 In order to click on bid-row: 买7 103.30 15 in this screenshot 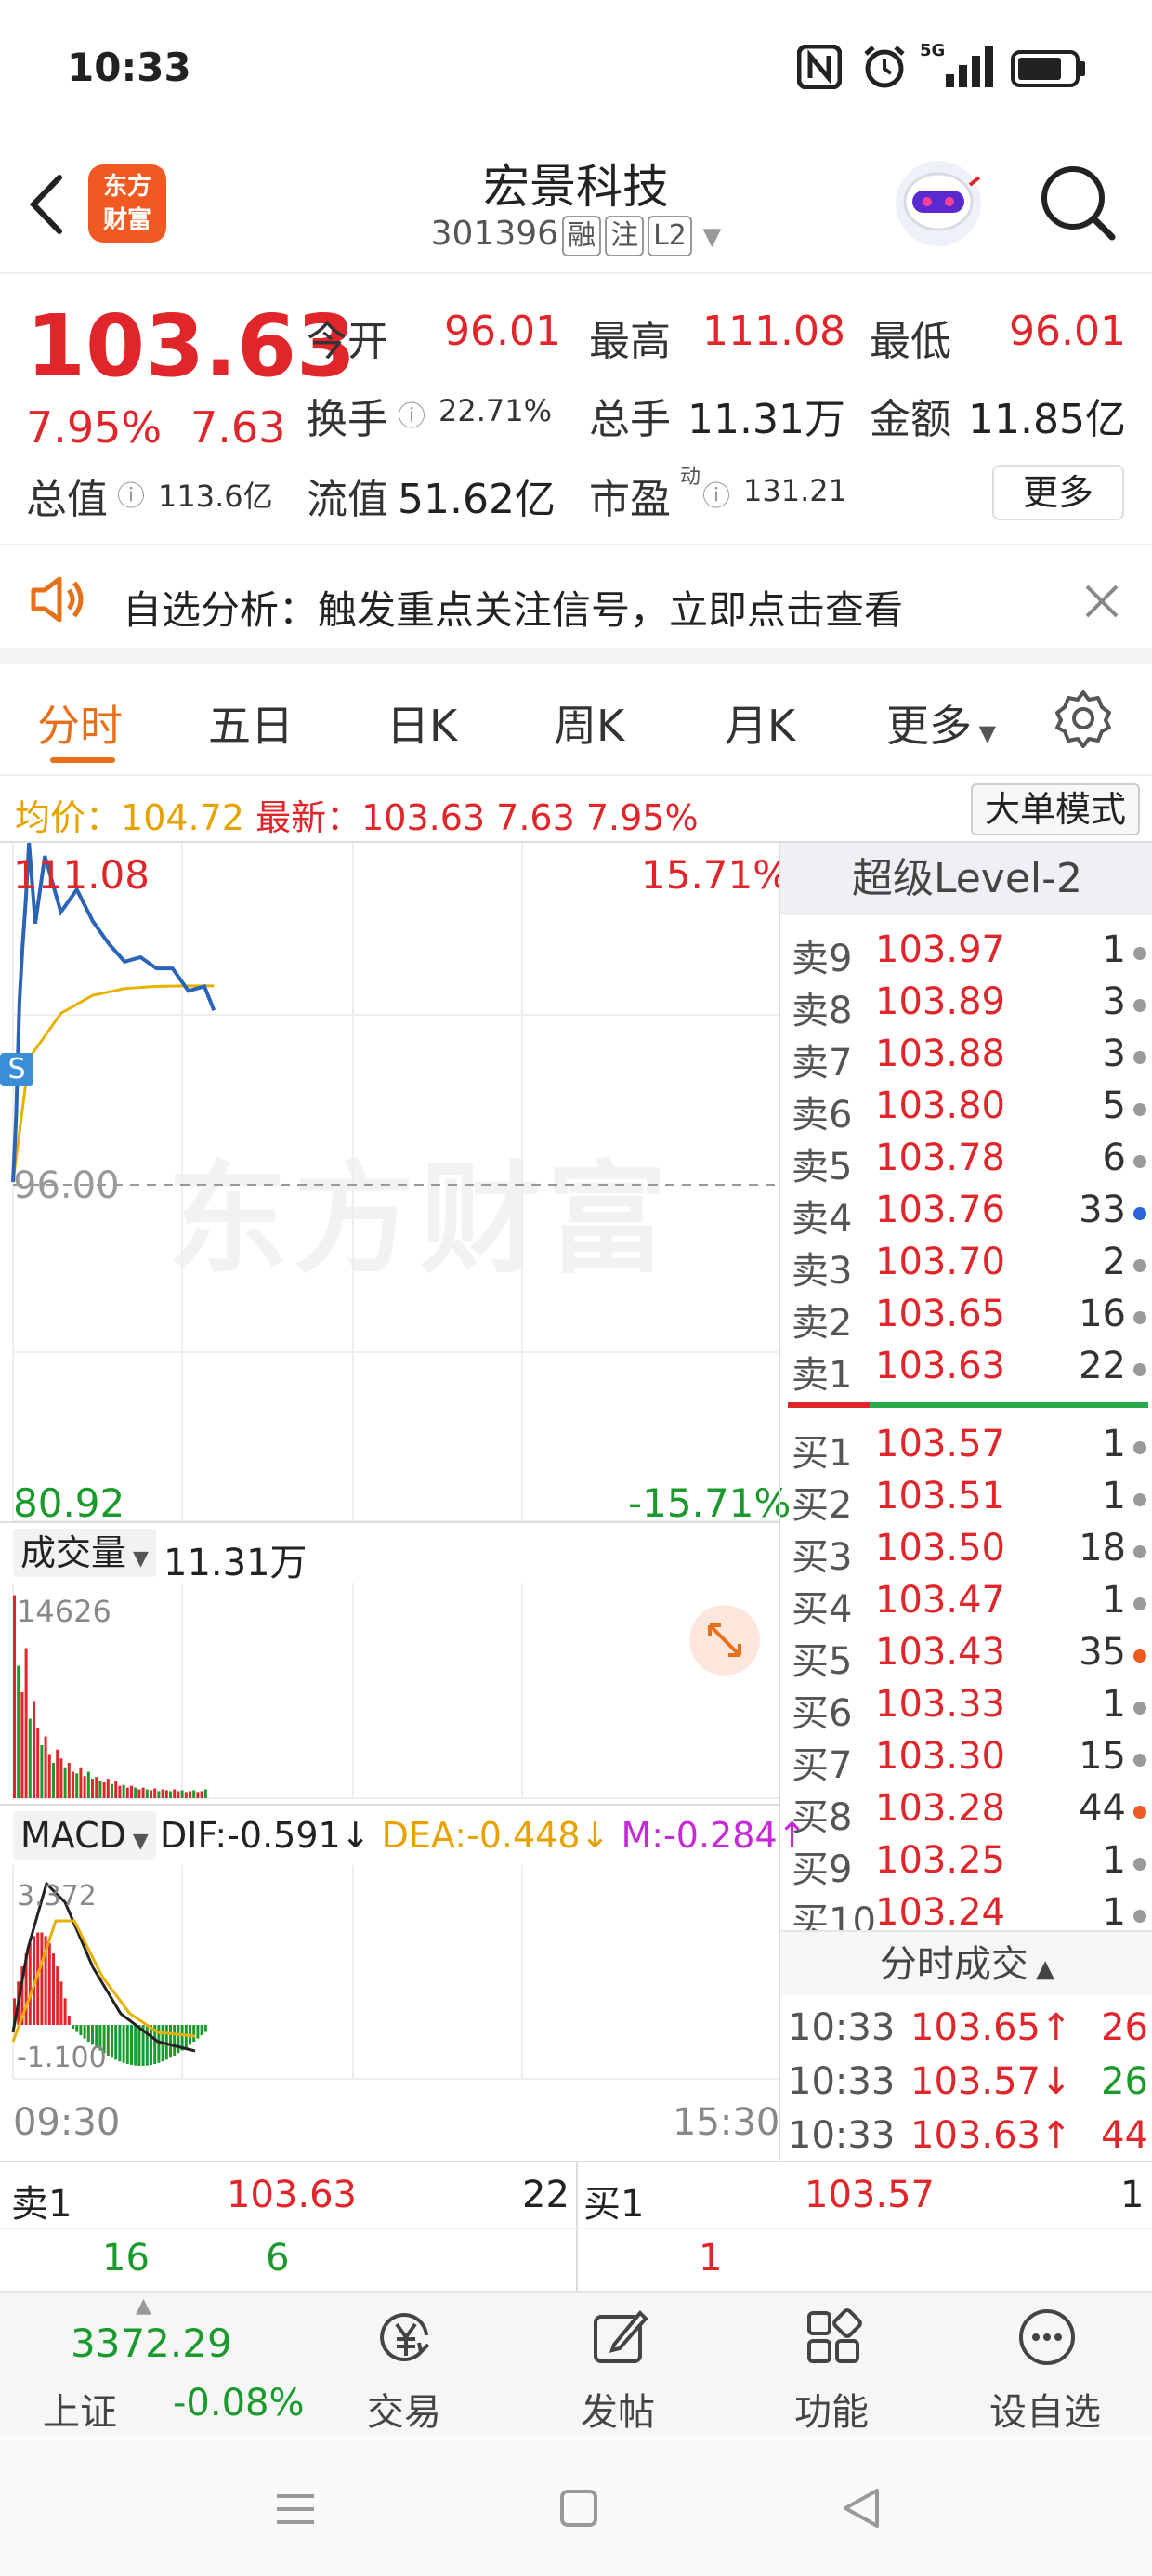, I will do `click(969, 1761)`.